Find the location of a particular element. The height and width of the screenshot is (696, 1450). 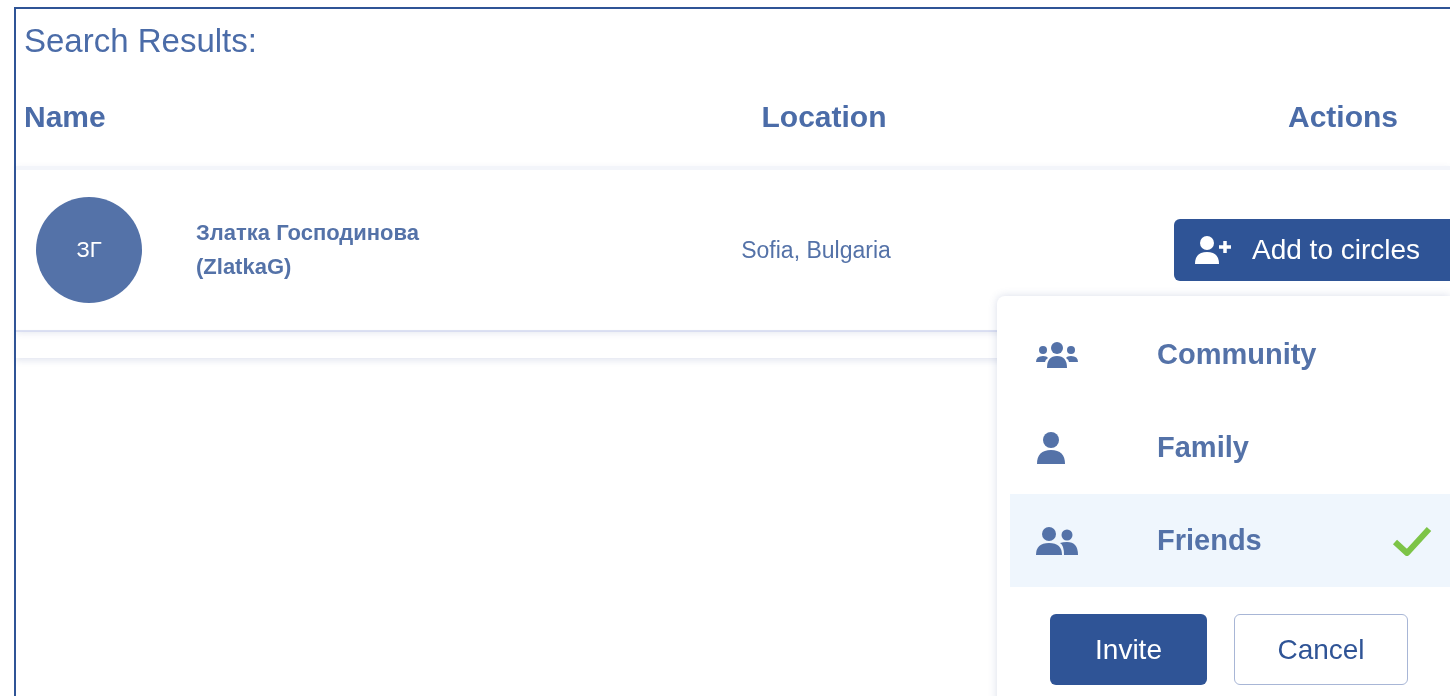

user-plus-icon is located at coordinates (1214, 250).